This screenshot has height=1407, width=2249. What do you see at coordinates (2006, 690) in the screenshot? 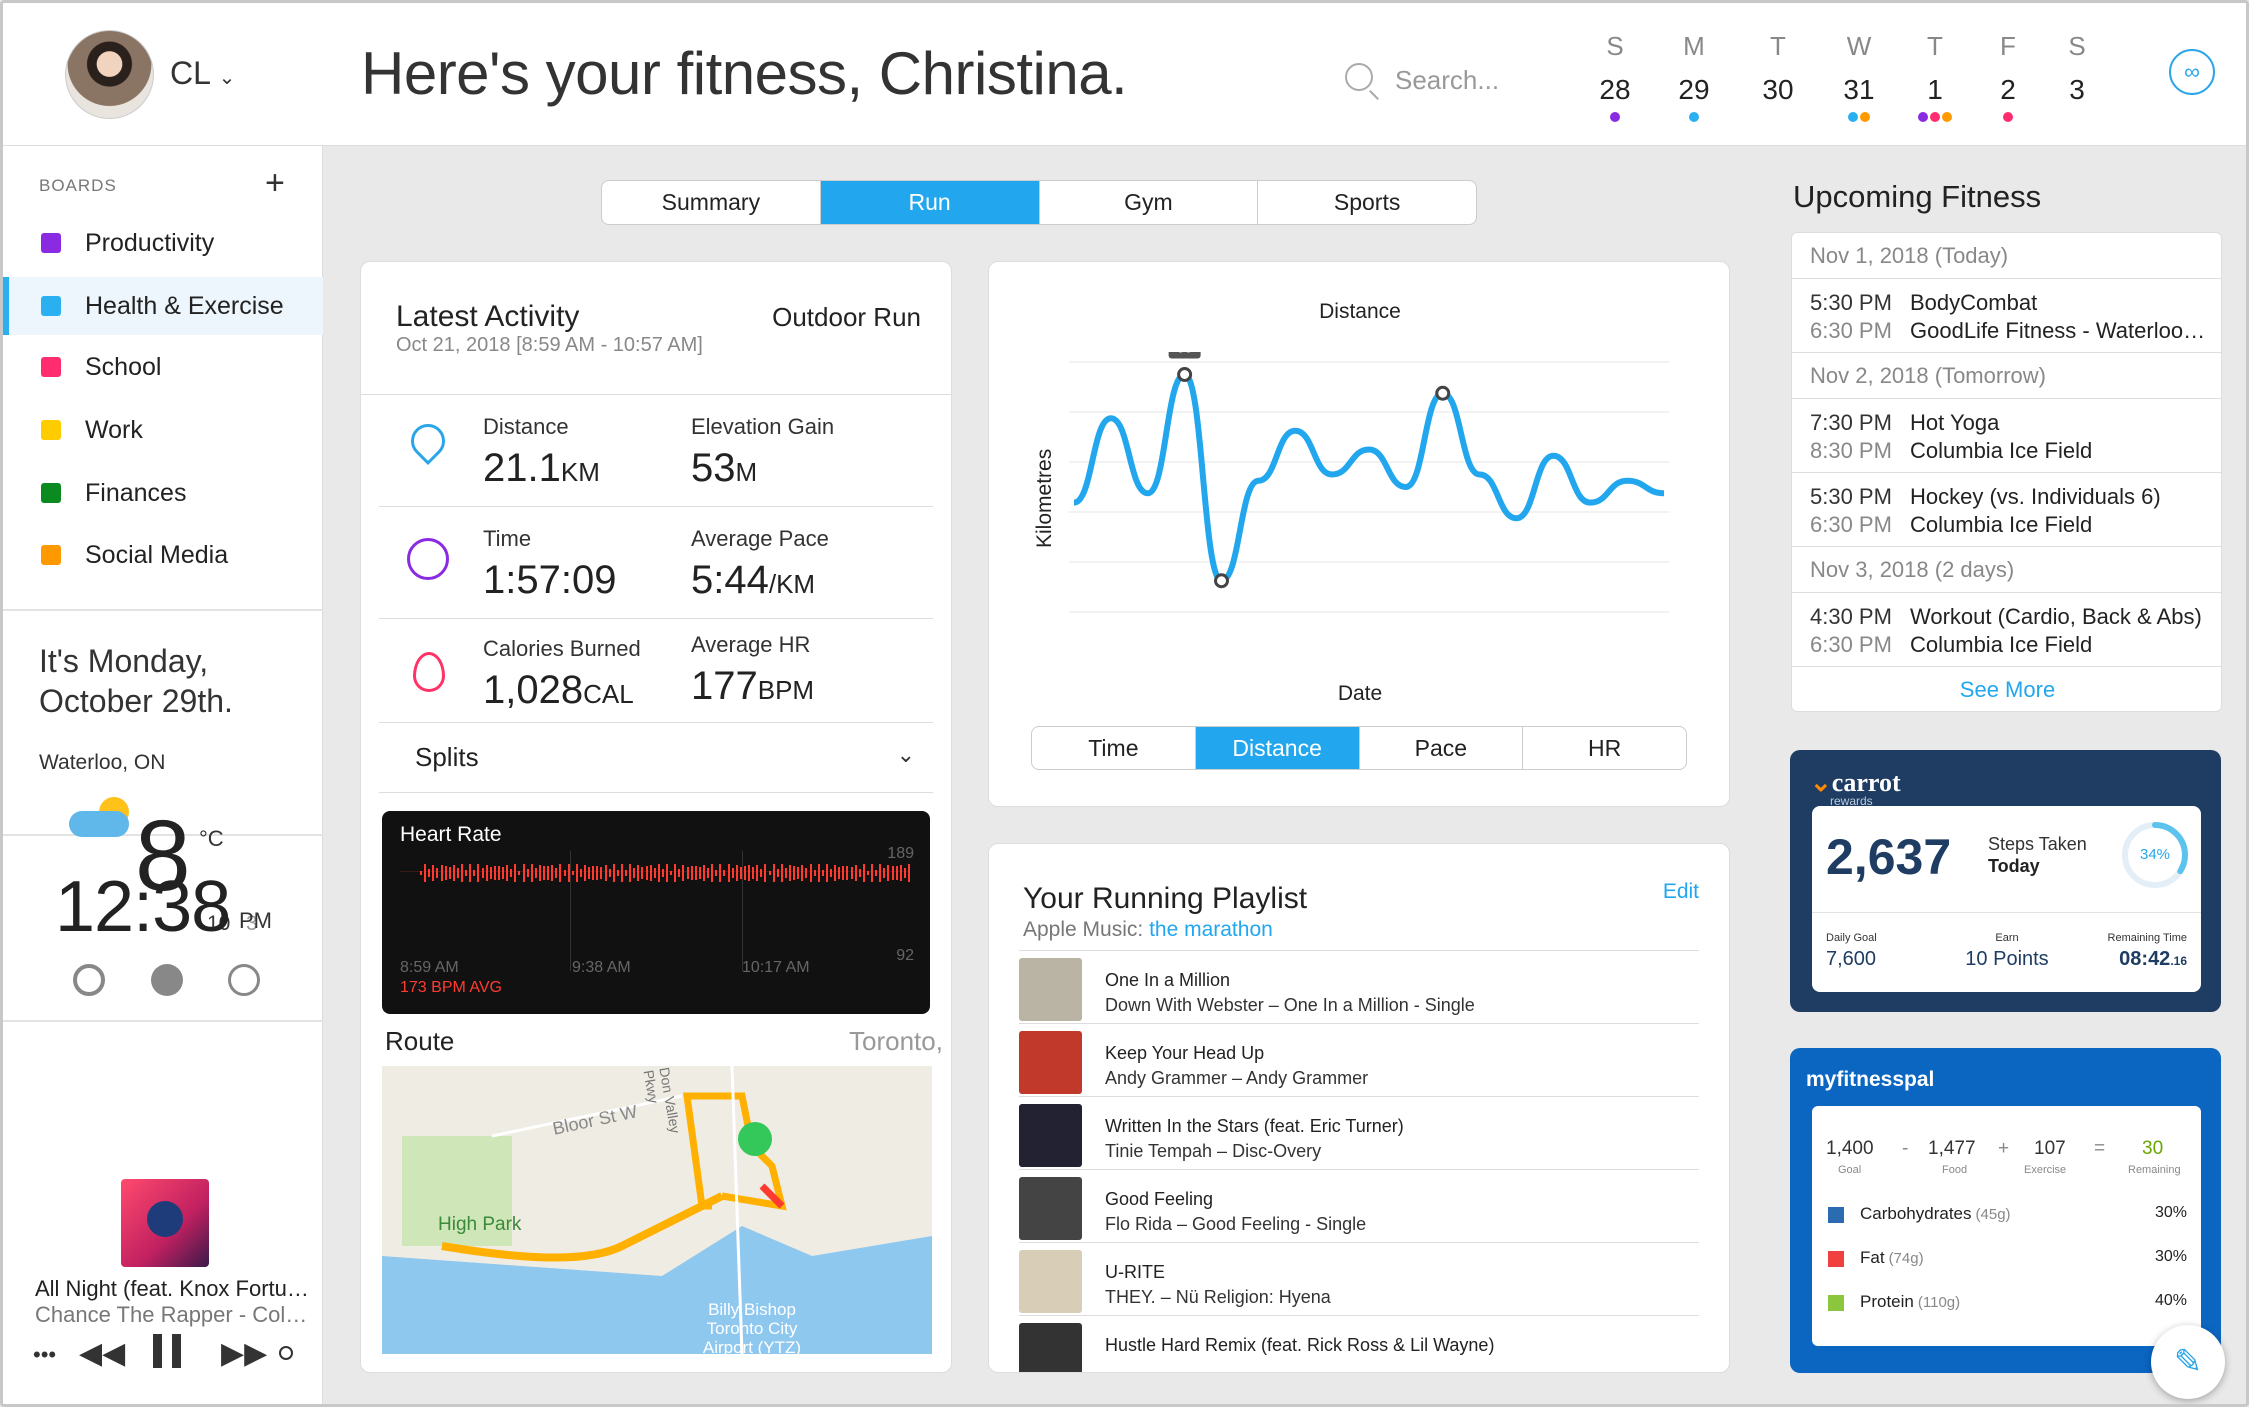
I see `see-more-link: See More` at bounding box center [2006, 690].